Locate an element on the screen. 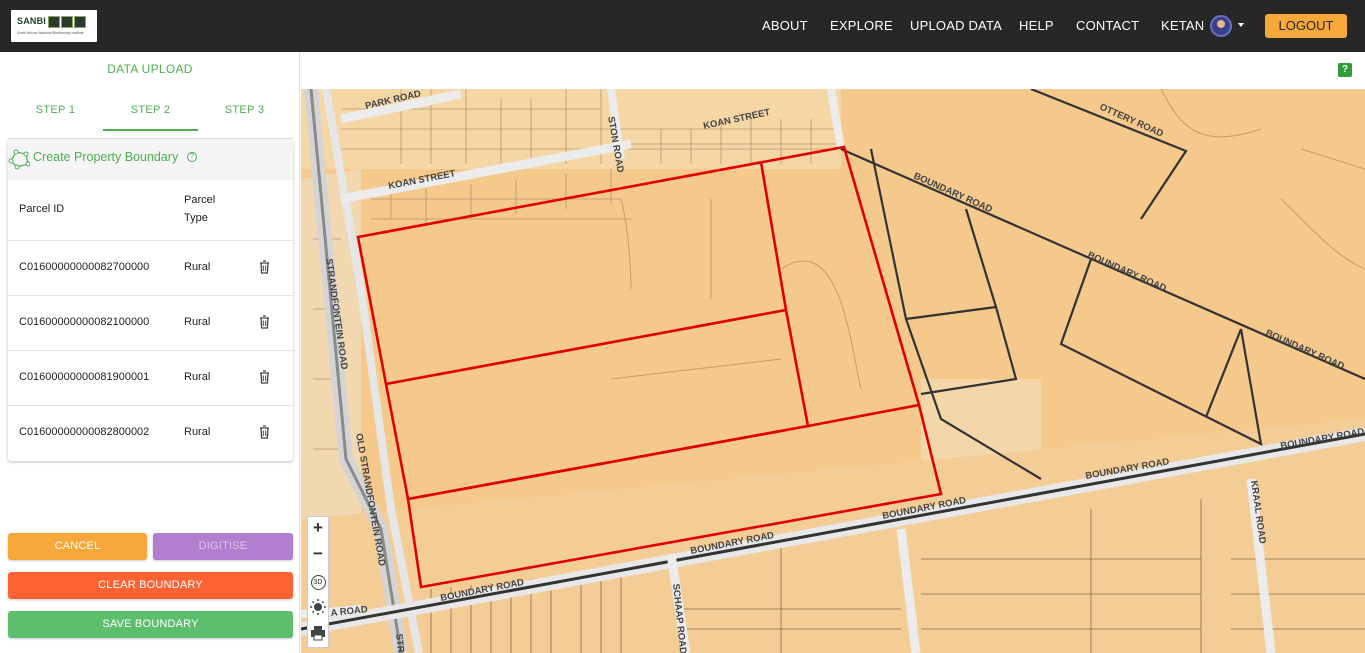 The image size is (1365, 653). print-button is located at coordinates (318, 634).